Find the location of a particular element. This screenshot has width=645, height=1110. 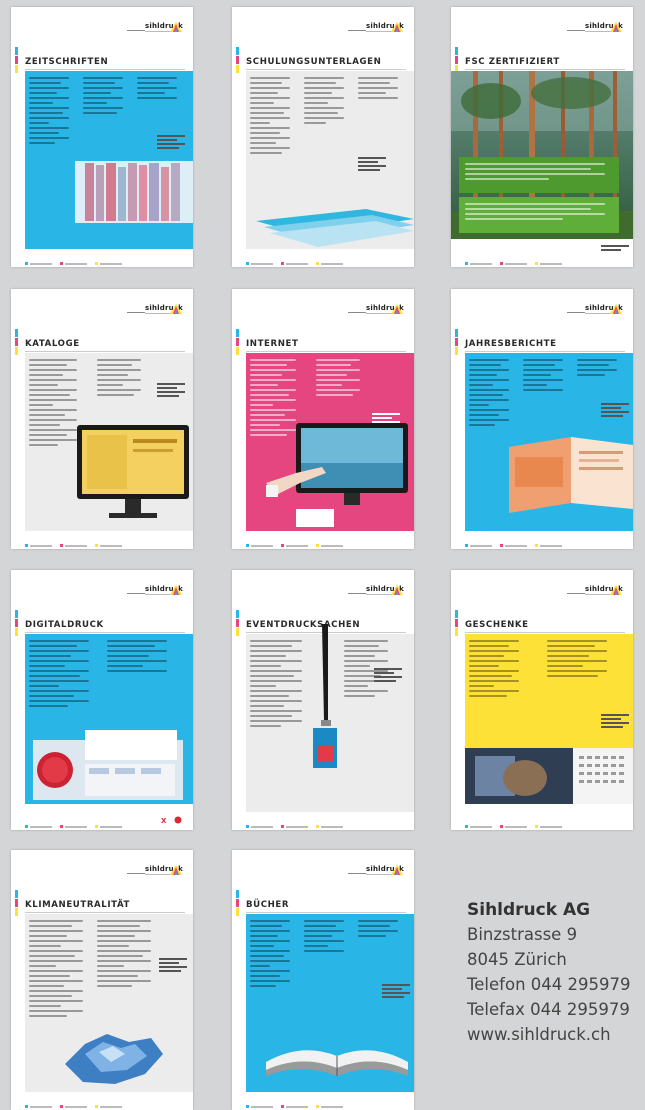

monitor-hand-image is located at coordinates (337, 475).